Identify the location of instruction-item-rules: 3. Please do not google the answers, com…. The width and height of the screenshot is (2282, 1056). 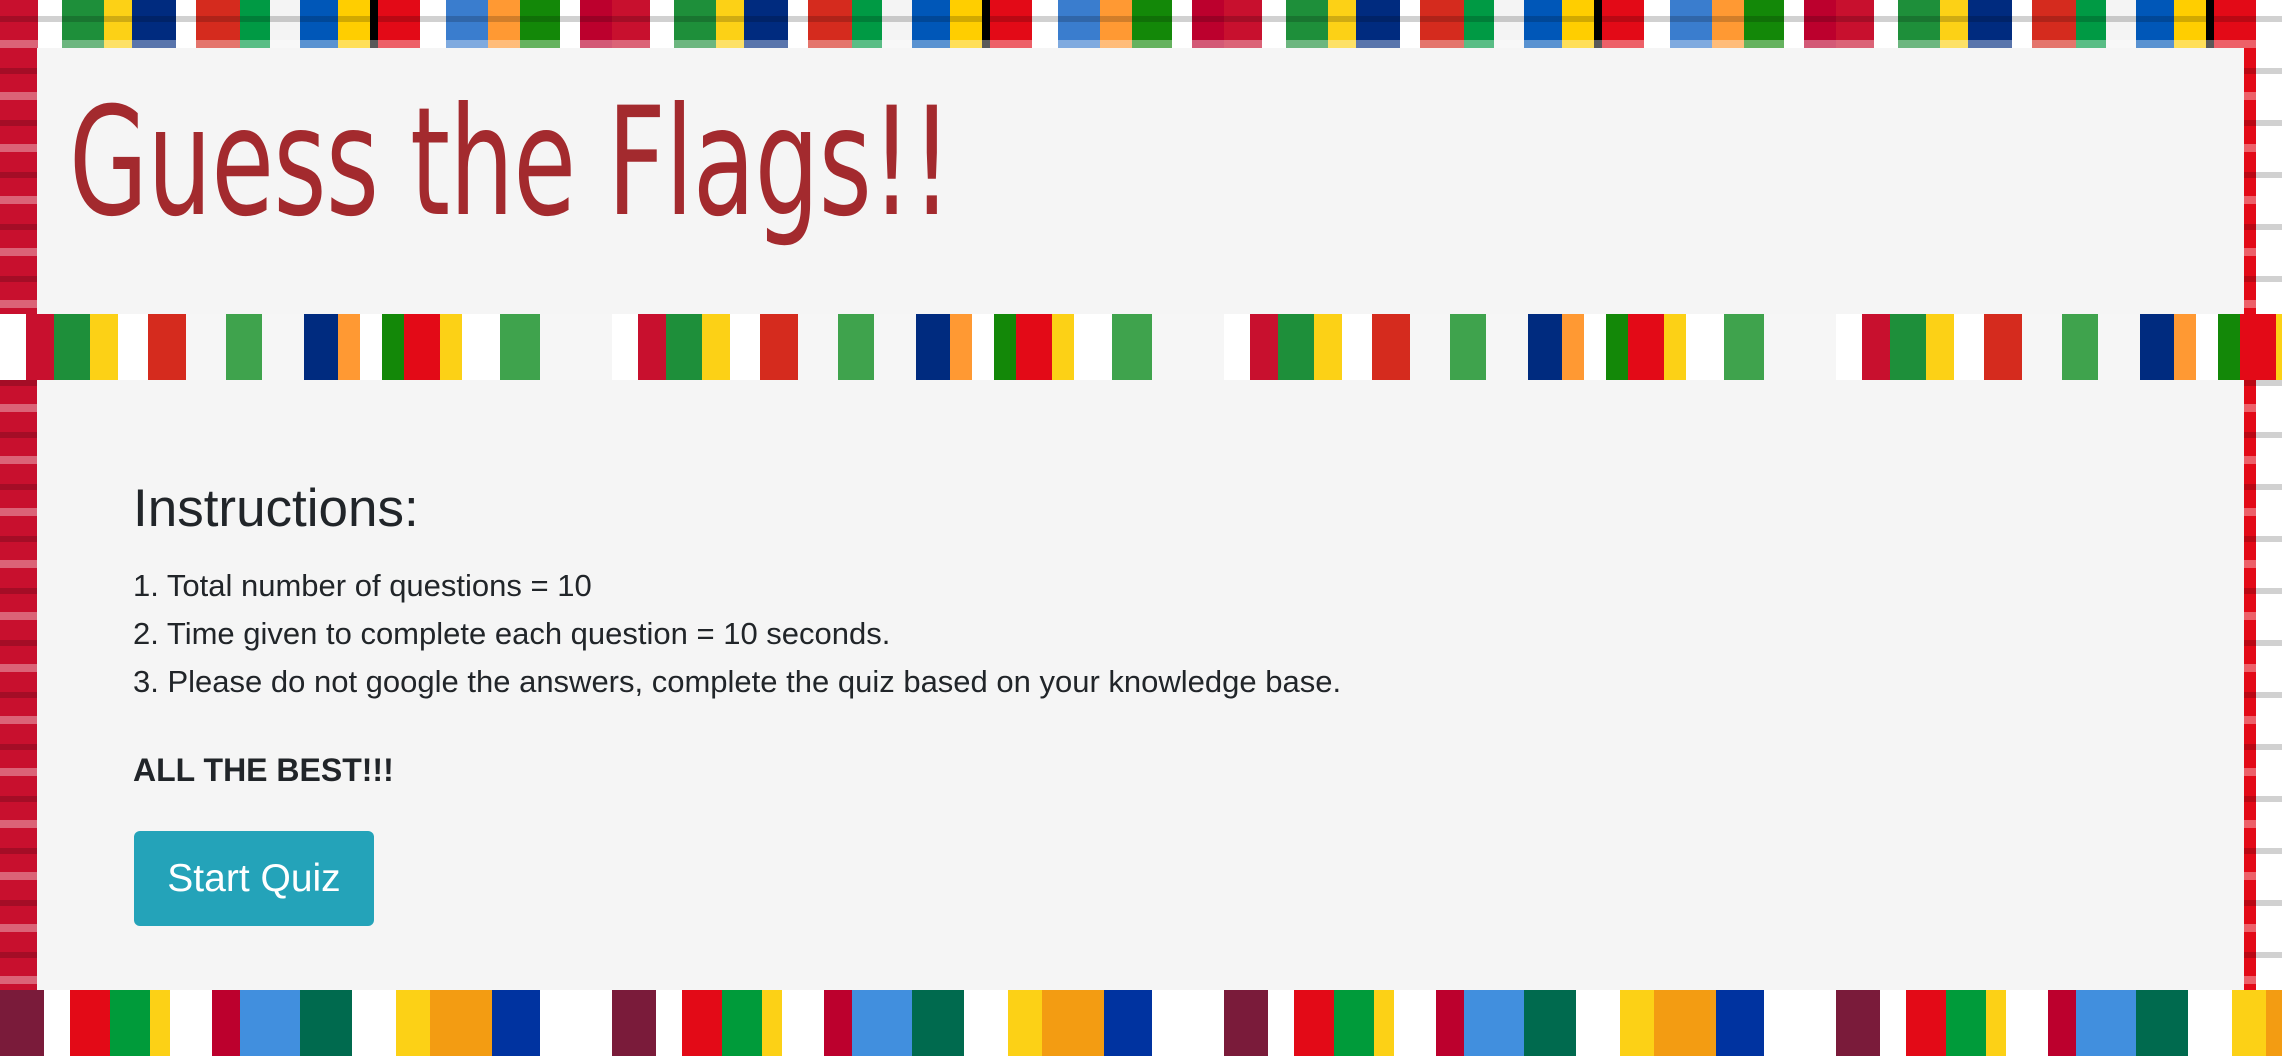
(737, 681).